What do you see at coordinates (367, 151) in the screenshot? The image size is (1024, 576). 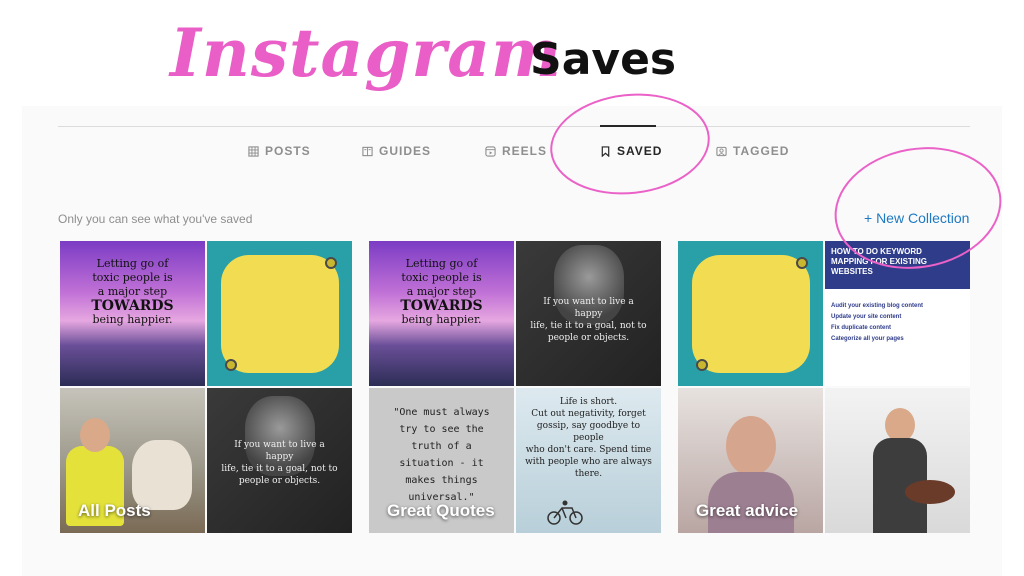 I see `guide-icon` at bounding box center [367, 151].